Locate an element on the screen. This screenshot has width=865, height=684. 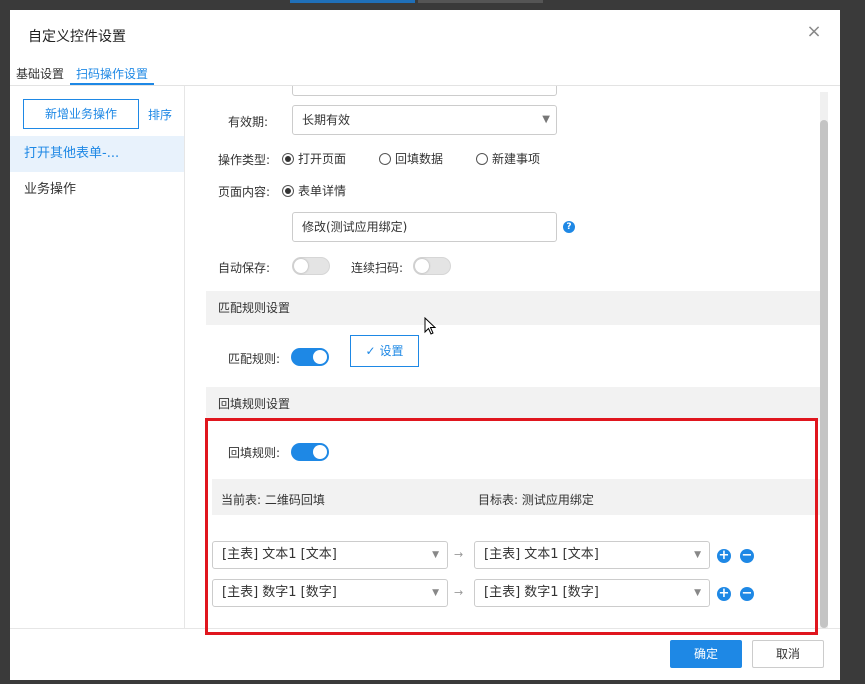
cancel-button: 取消 is located at coordinates (788, 654).